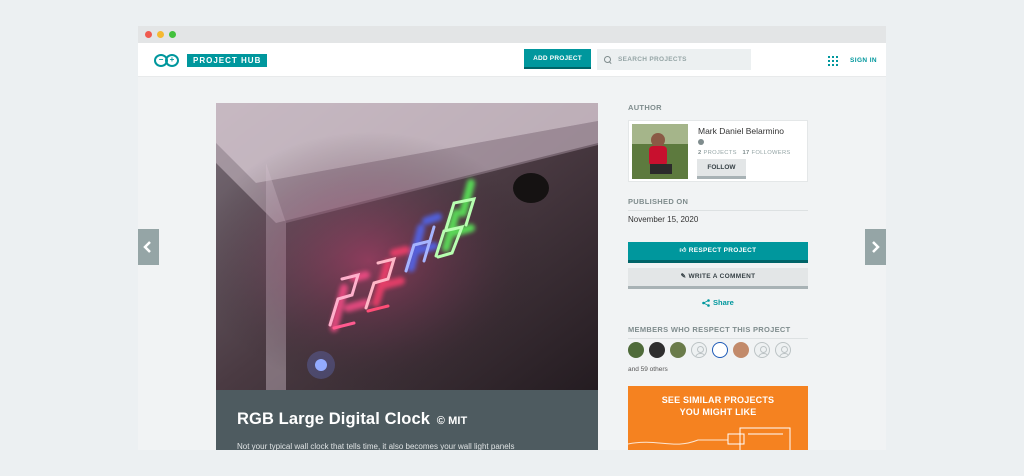 The height and width of the screenshot is (476, 1024). I want to click on respect-project-button: 👍︎ RESPECT PROJECT, so click(718, 252).